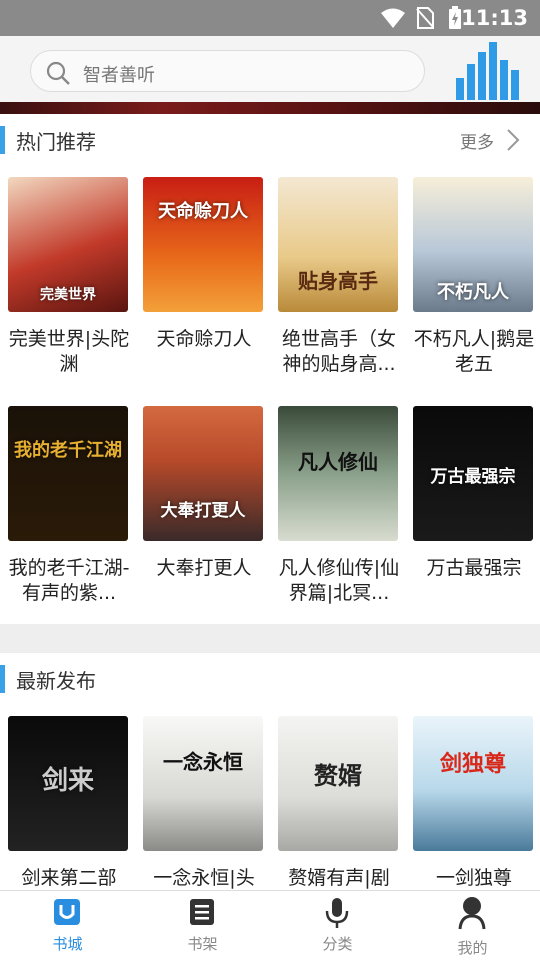  I want to click on profile-icon, so click(472, 913).